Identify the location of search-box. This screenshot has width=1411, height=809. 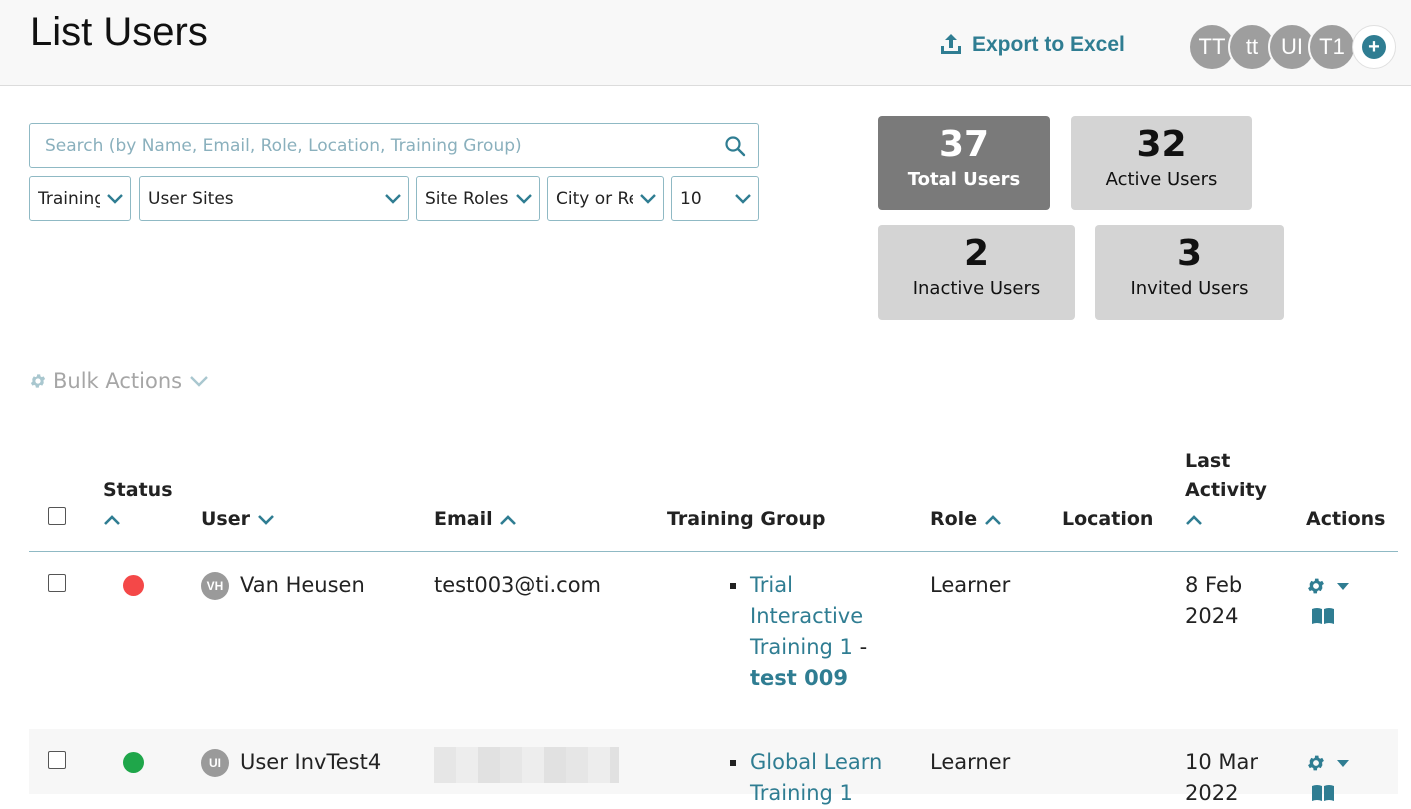
(394, 145).